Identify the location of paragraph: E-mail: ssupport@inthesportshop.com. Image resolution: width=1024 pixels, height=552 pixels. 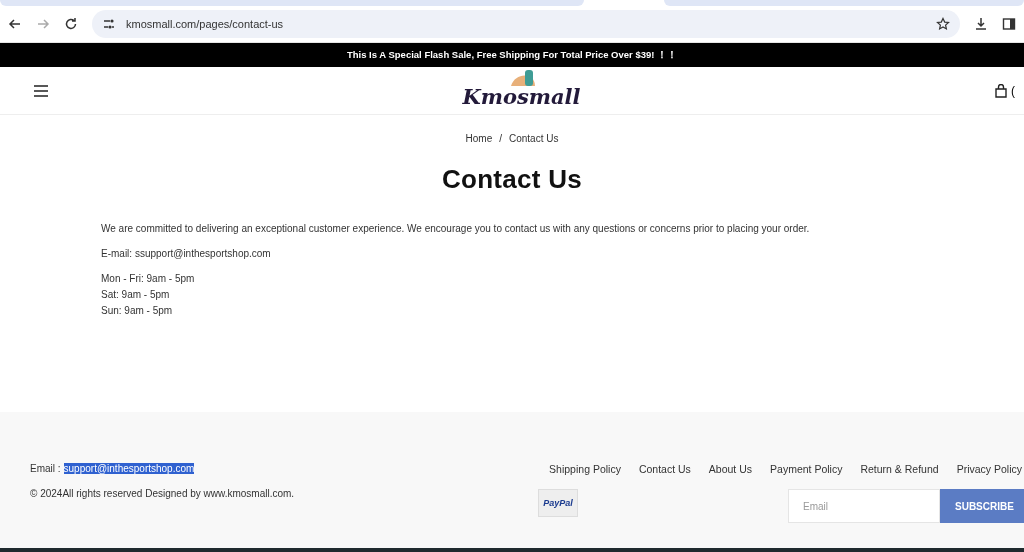
(186, 253).